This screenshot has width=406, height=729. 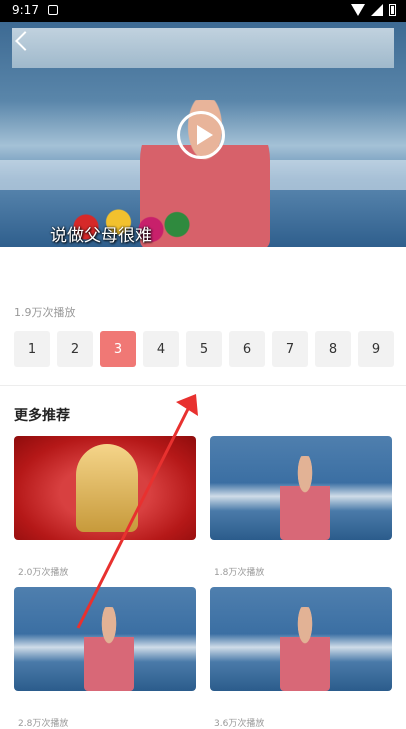 What do you see at coordinates (377, 10) in the screenshot?
I see `signal-icon` at bounding box center [377, 10].